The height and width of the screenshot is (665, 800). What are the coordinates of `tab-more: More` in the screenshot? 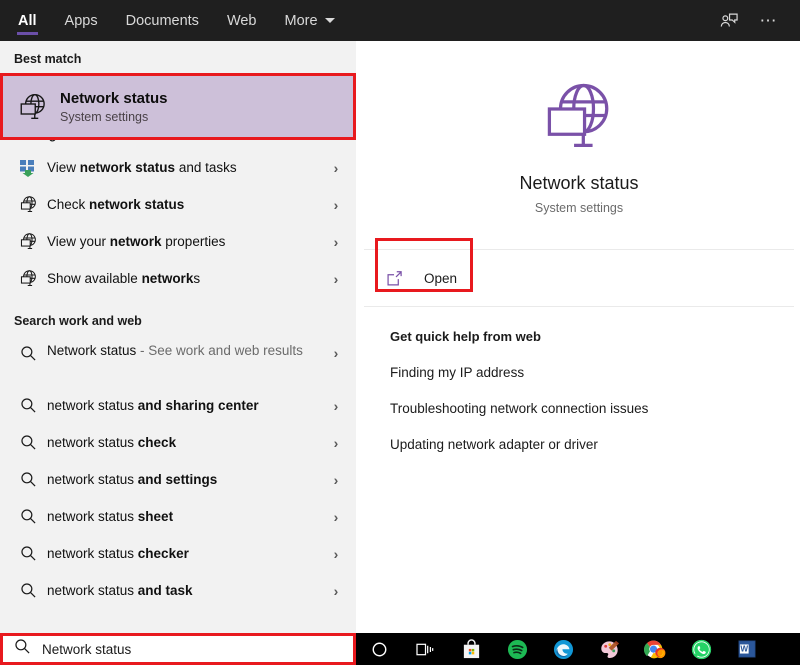 It's located at (310, 20).